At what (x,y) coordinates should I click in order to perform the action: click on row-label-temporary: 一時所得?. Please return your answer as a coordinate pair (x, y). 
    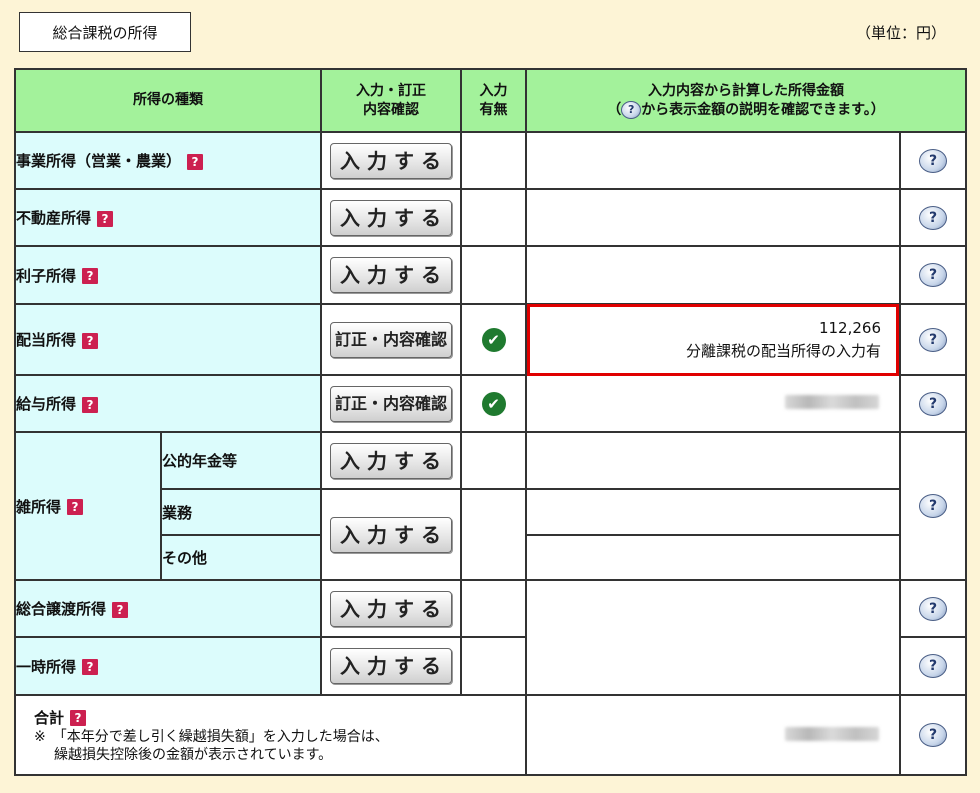
    Looking at the image, I should click on (168, 666).